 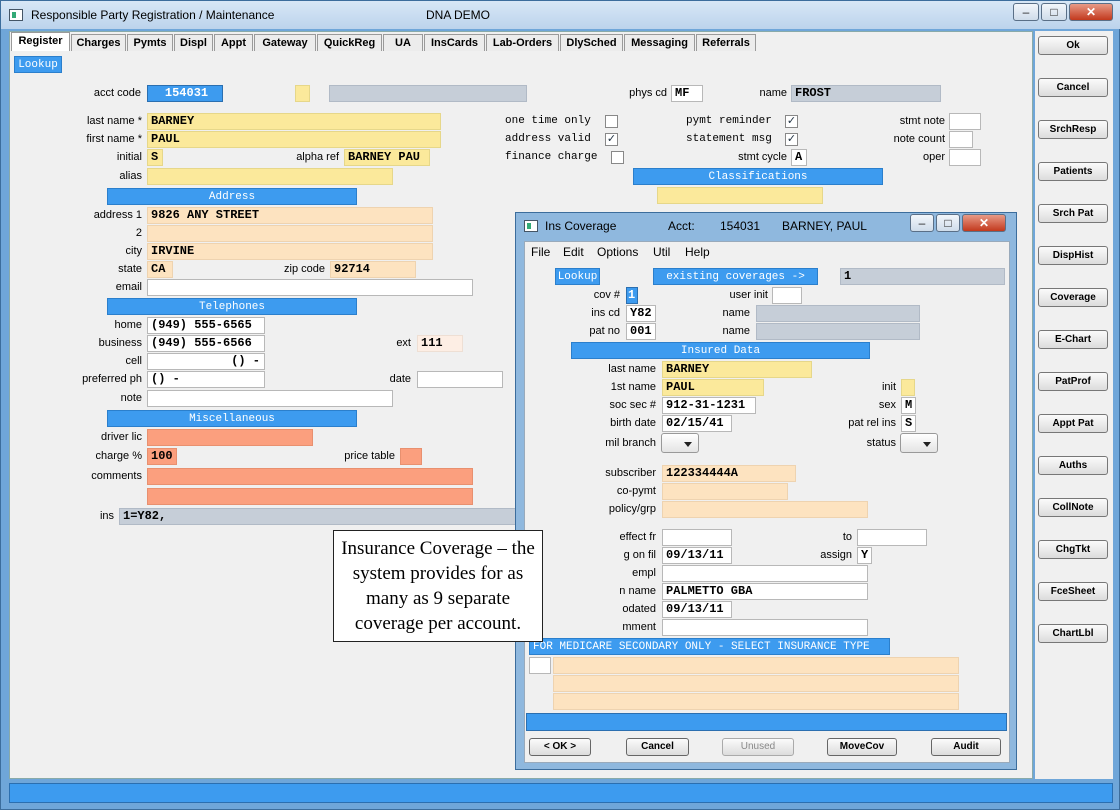 What do you see at coordinates (373, 269) in the screenshot?
I see `zip-field: 92714` at bounding box center [373, 269].